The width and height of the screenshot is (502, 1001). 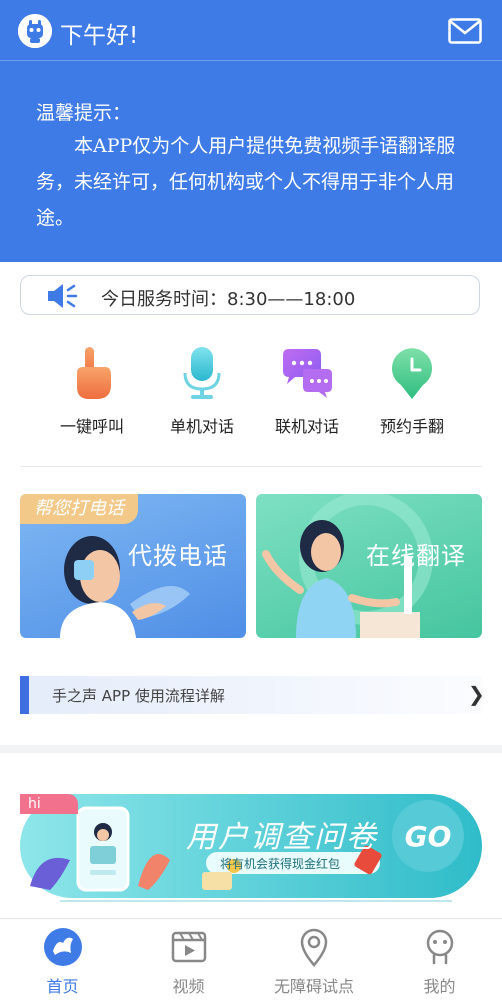 I want to click on quick-action-online-dialog: 联机对话, so click(x=307, y=391).